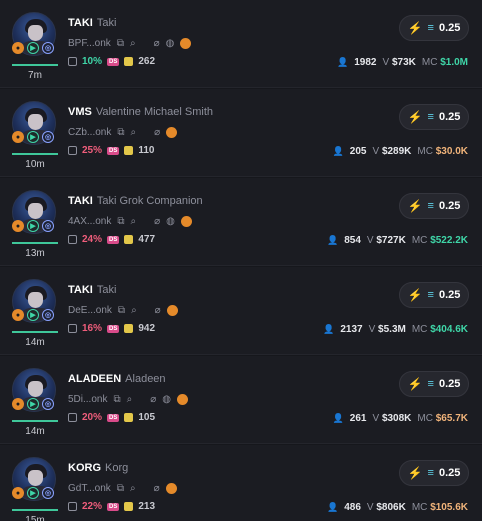 This screenshot has height=521, width=482. What do you see at coordinates (117, 468) in the screenshot?
I see `token-name: Korg` at bounding box center [117, 468].